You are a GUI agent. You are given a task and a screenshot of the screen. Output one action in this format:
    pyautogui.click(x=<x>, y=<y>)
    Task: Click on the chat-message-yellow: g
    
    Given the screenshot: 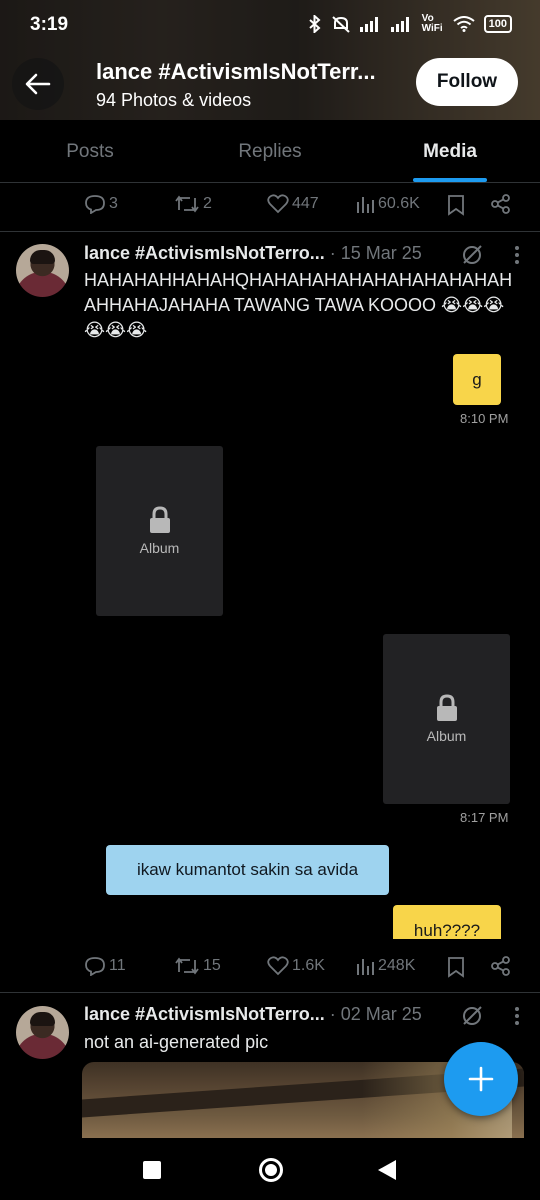 What is the action you would take?
    pyautogui.click(x=477, y=379)
    